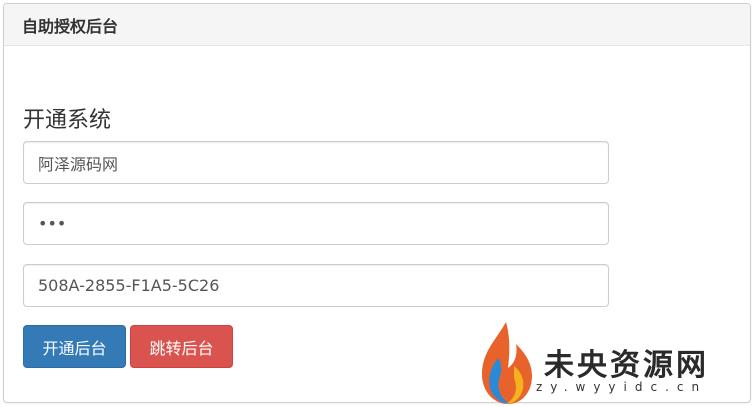 This screenshot has height=407, width=754. Describe the element at coordinates (74, 346) in the screenshot. I see `open-backend-button: 开通后台` at that location.